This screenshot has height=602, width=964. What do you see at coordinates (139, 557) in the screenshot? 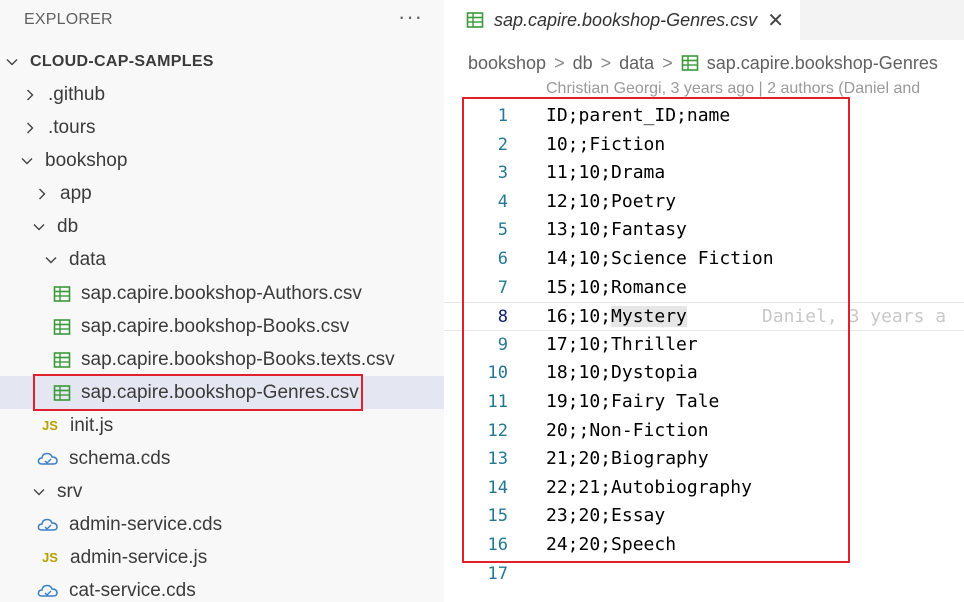
I see `tree-item-label: admin-service.js` at bounding box center [139, 557].